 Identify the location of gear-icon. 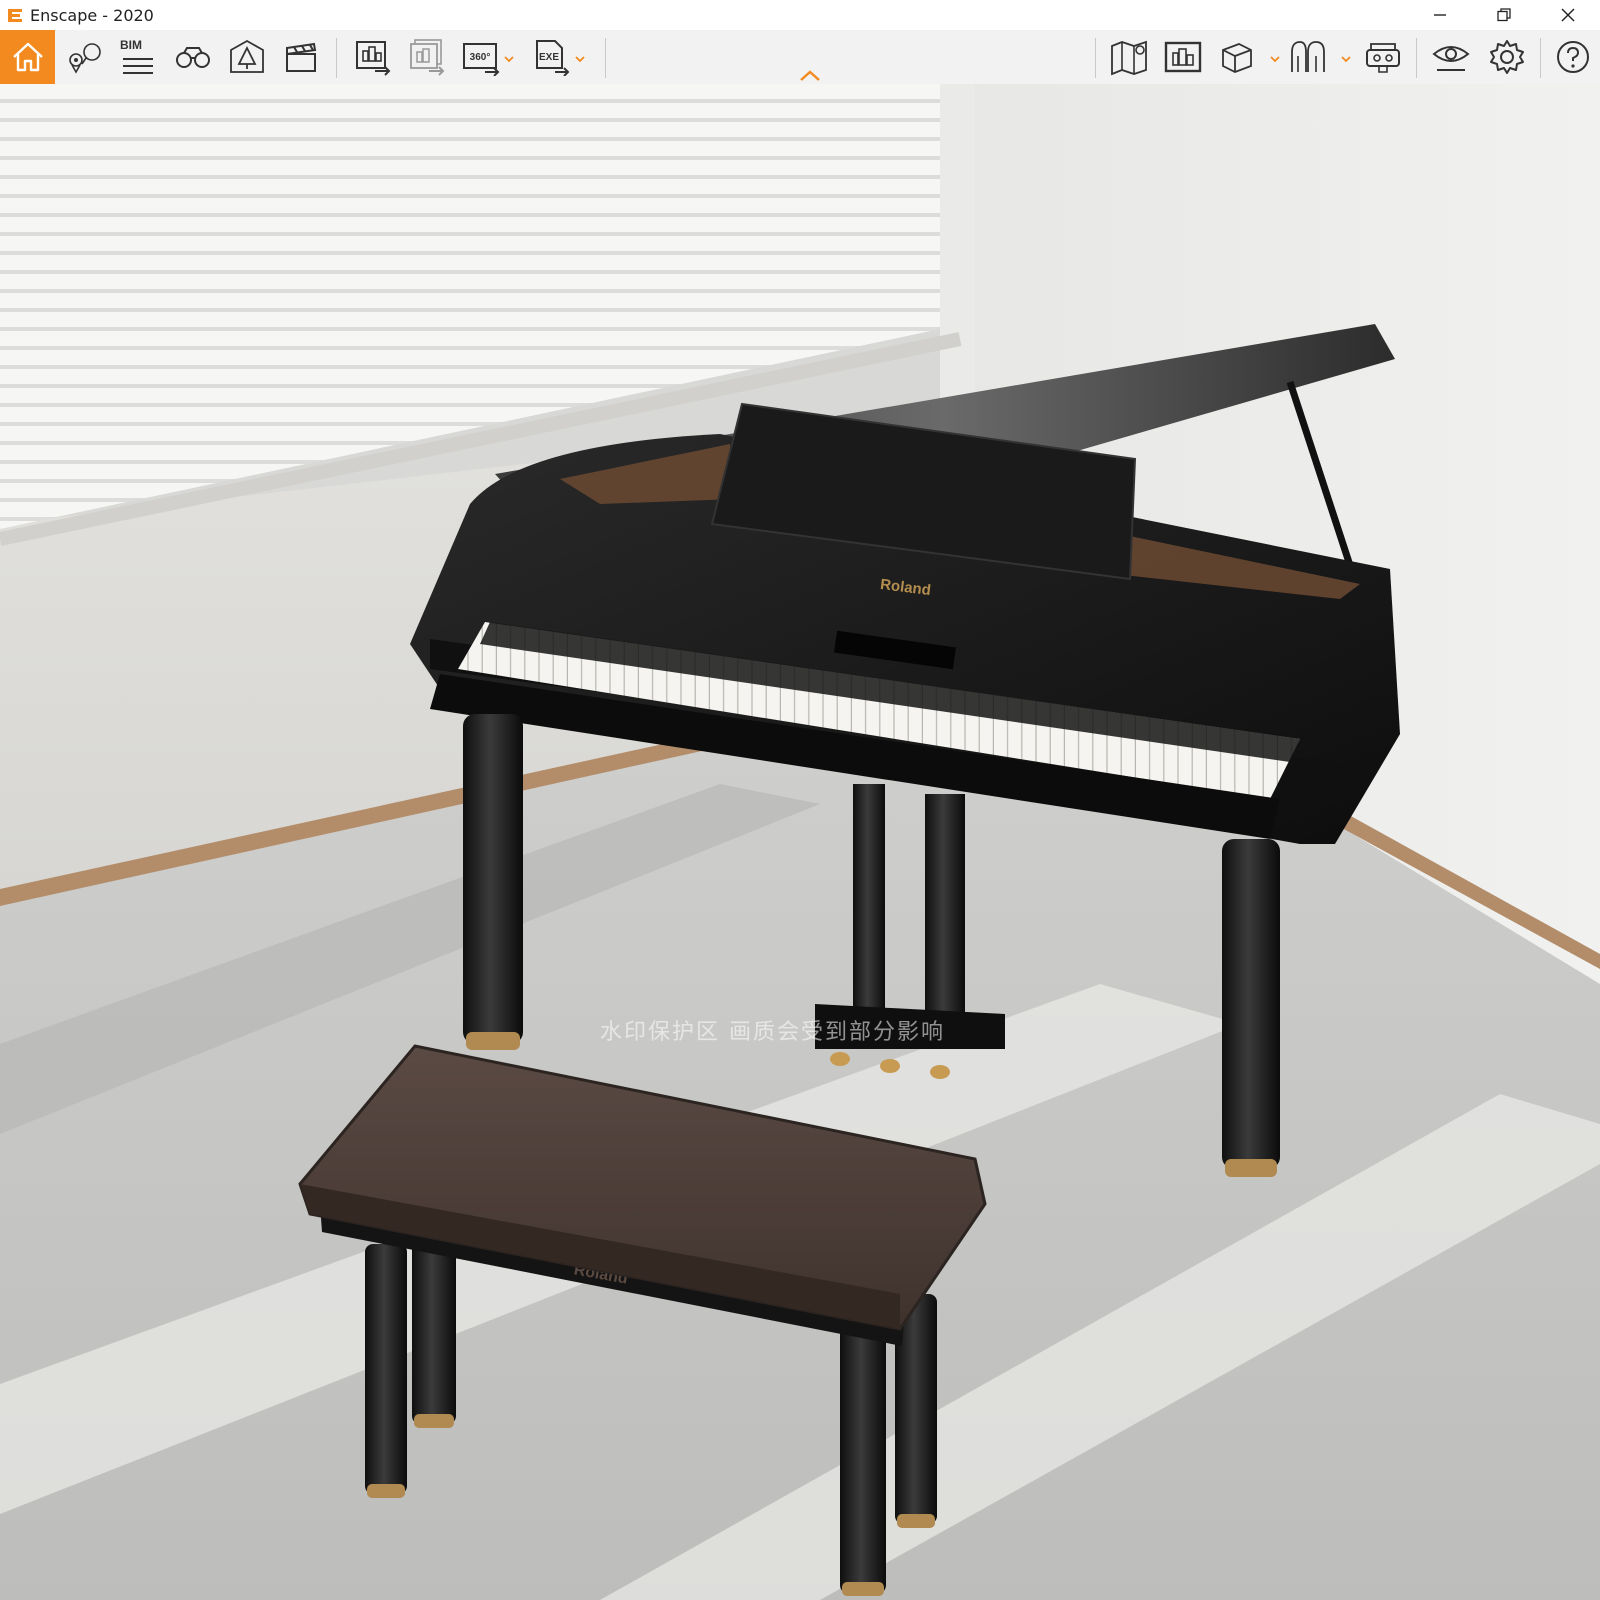
(1507, 57).